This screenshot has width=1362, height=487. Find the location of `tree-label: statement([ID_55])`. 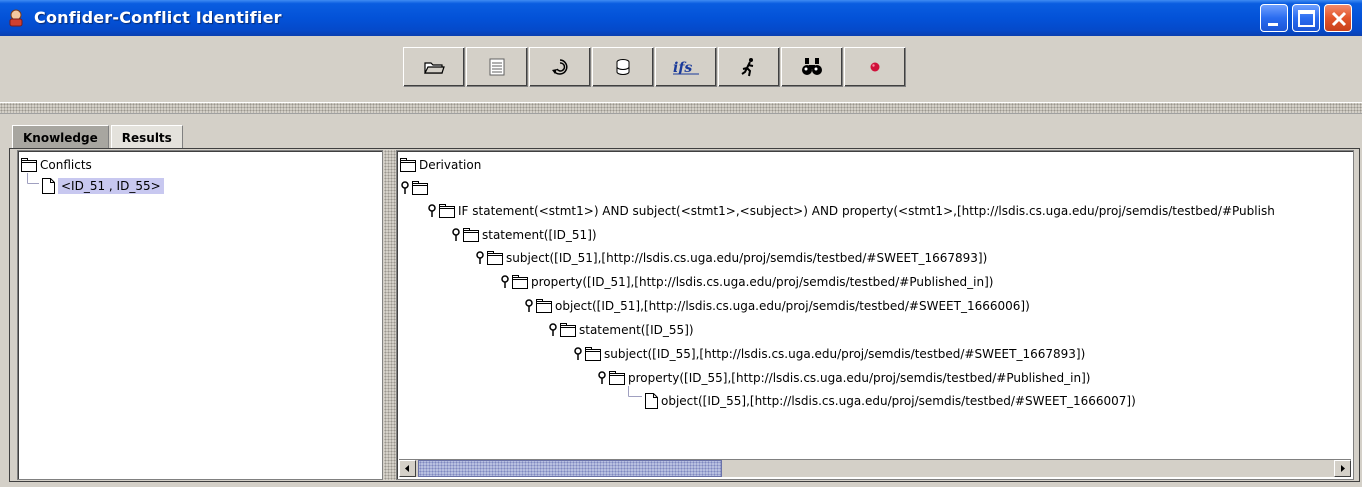

tree-label: statement([ID_55]) is located at coordinates (636, 330).